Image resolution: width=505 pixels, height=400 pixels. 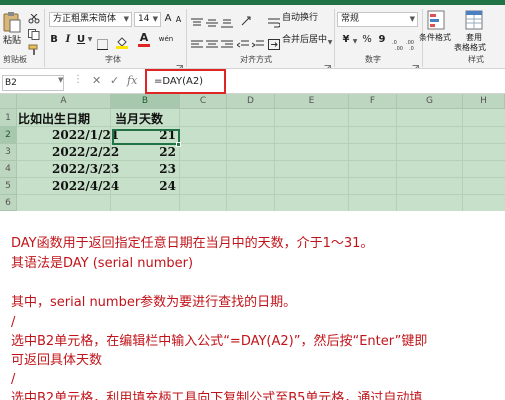 What do you see at coordinates (13, 379) in the screenshot?
I see `note-line: /` at bounding box center [13, 379].